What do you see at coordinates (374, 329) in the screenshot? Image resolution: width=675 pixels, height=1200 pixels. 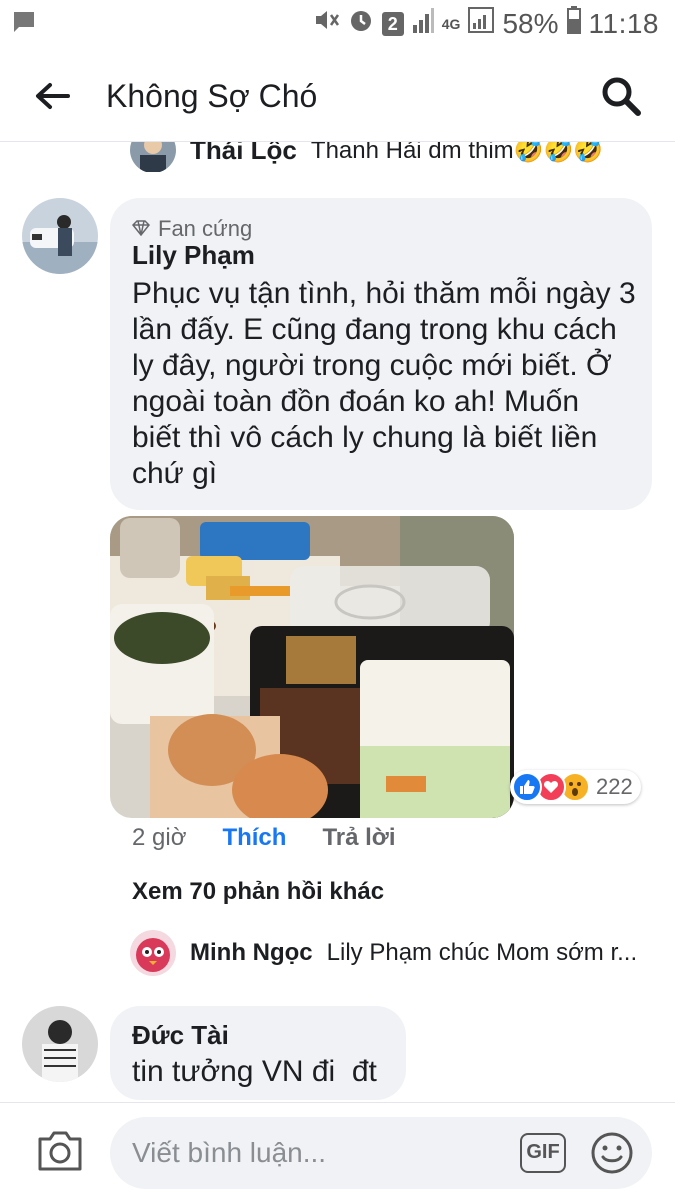 I see `comment-line: lần đấy. E cũng đang trong khu cách` at bounding box center [374, 329].